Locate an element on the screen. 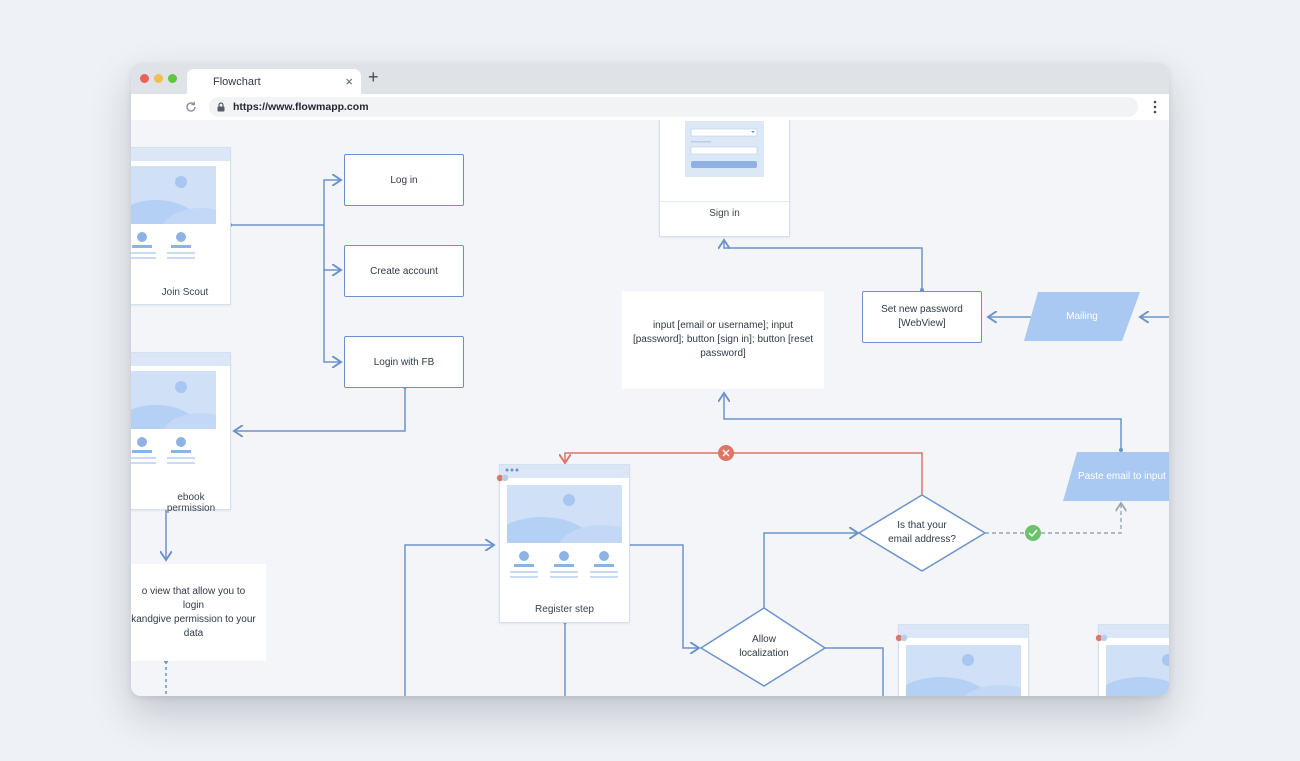 Image resolution: width=1300 pixels, height=761 pixels. connector-left-to-register is located at coordinates (449, 620).